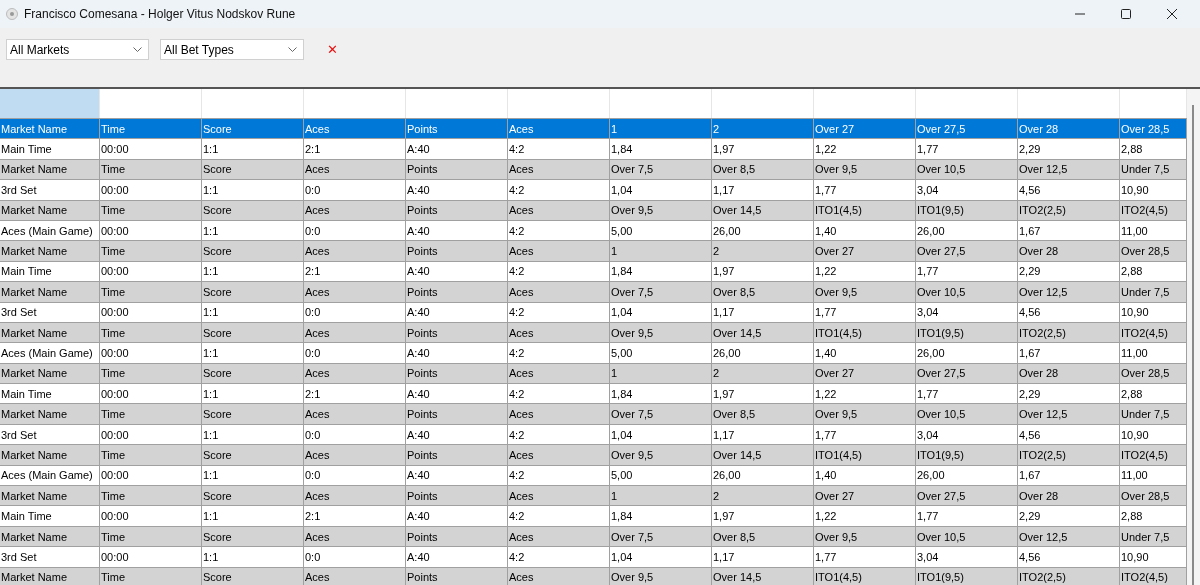 This screenshot has width=1200, height=585. I want to click on column-label: 2, so click(716, 373).